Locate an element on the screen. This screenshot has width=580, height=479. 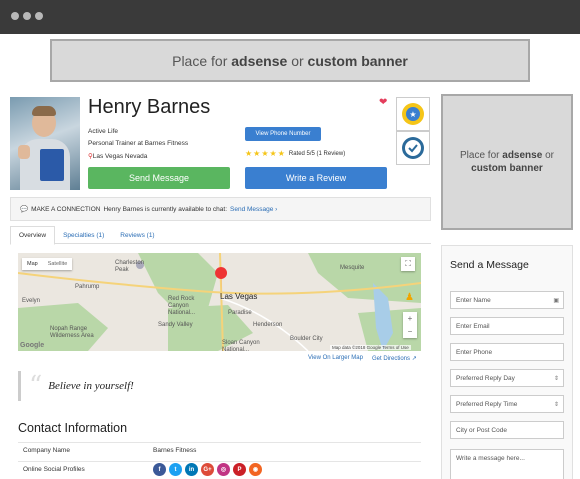
social-icons: f t in G+ ◎ P ◉ is located at coordinates (207, 469).